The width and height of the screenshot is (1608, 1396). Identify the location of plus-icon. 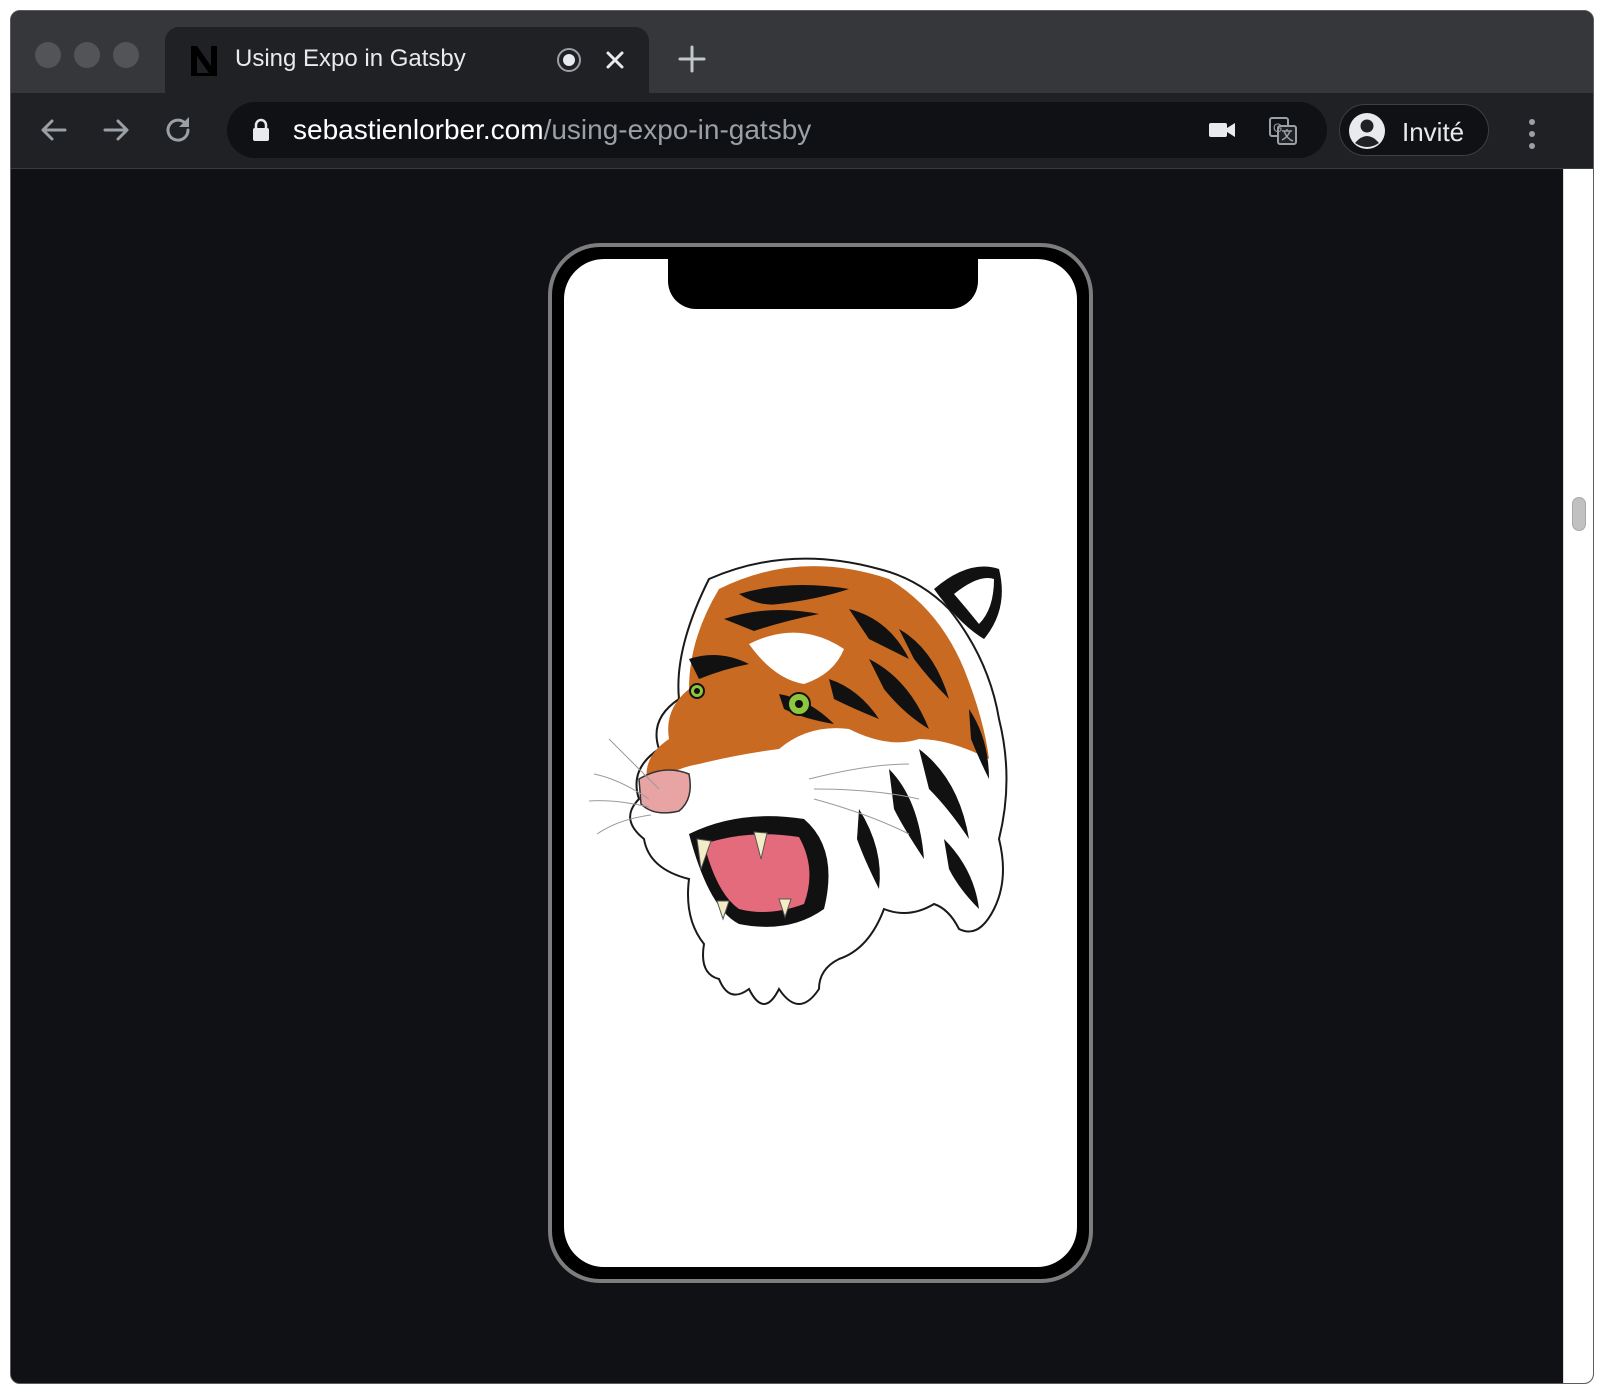
(692, 59).